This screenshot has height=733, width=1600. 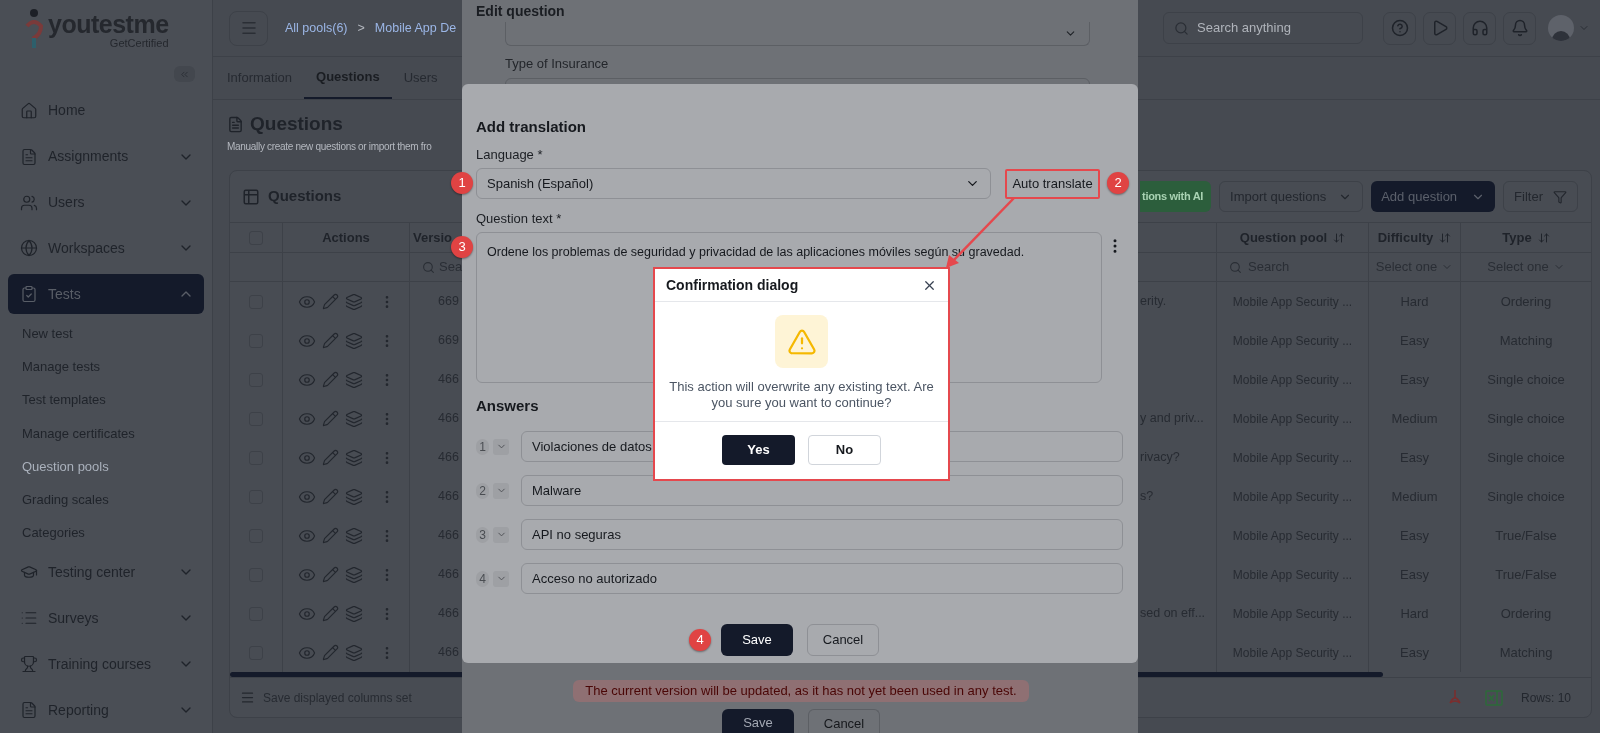 I want to click on callout-number: 4, so click(x=700, y=640).